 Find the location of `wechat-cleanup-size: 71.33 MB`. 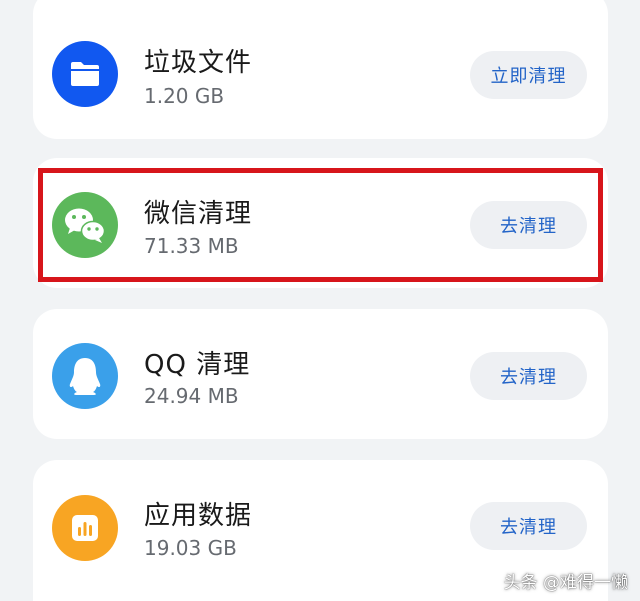

wechat-cleanup-size: 71.33 MB is located at coordinates (191, 246).